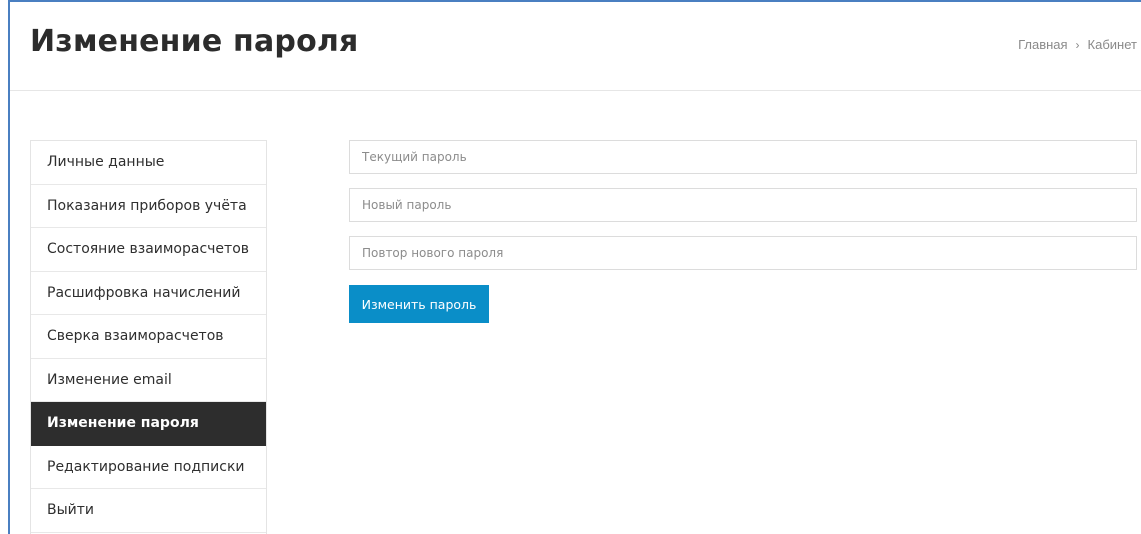 This screenshot has width=1141, height=534. I want to click on sidebar-item-charges-breakdown: Расшифровка начислений, so click(148, 293).